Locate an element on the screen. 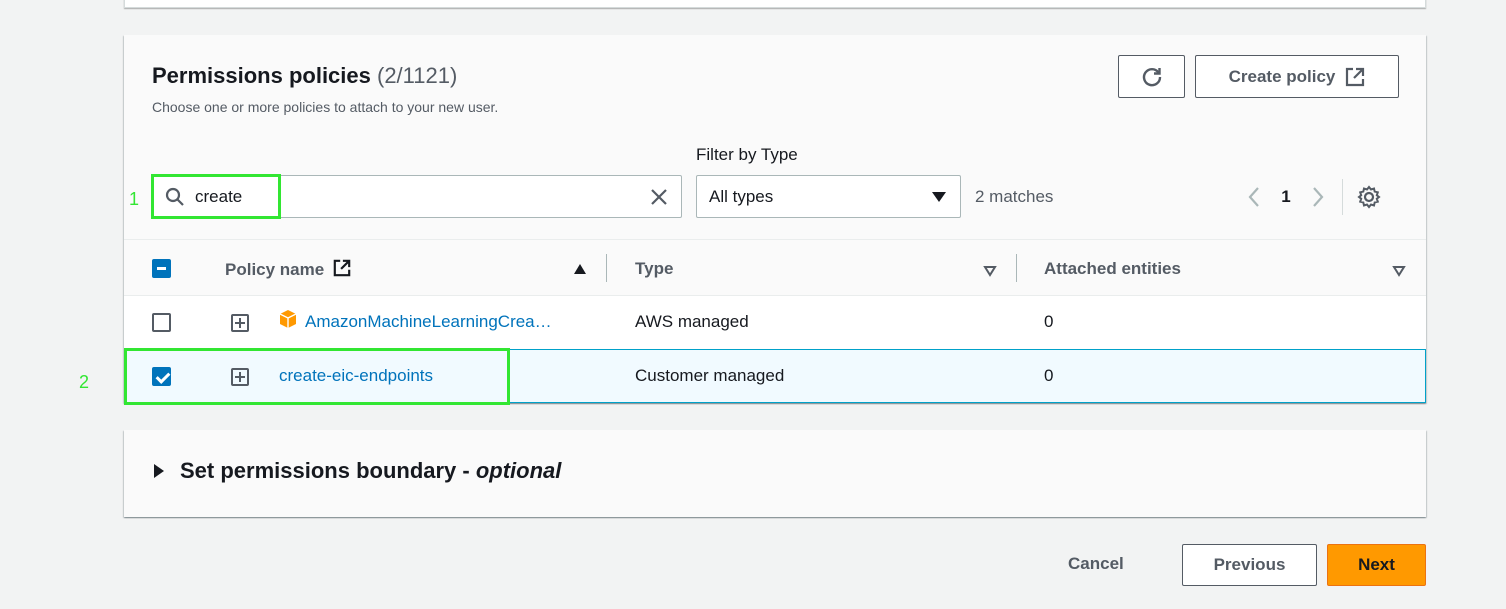 The height and width of the screenshot is (609, 1506). select-all-checkbox is located at coordinates (161, 268).